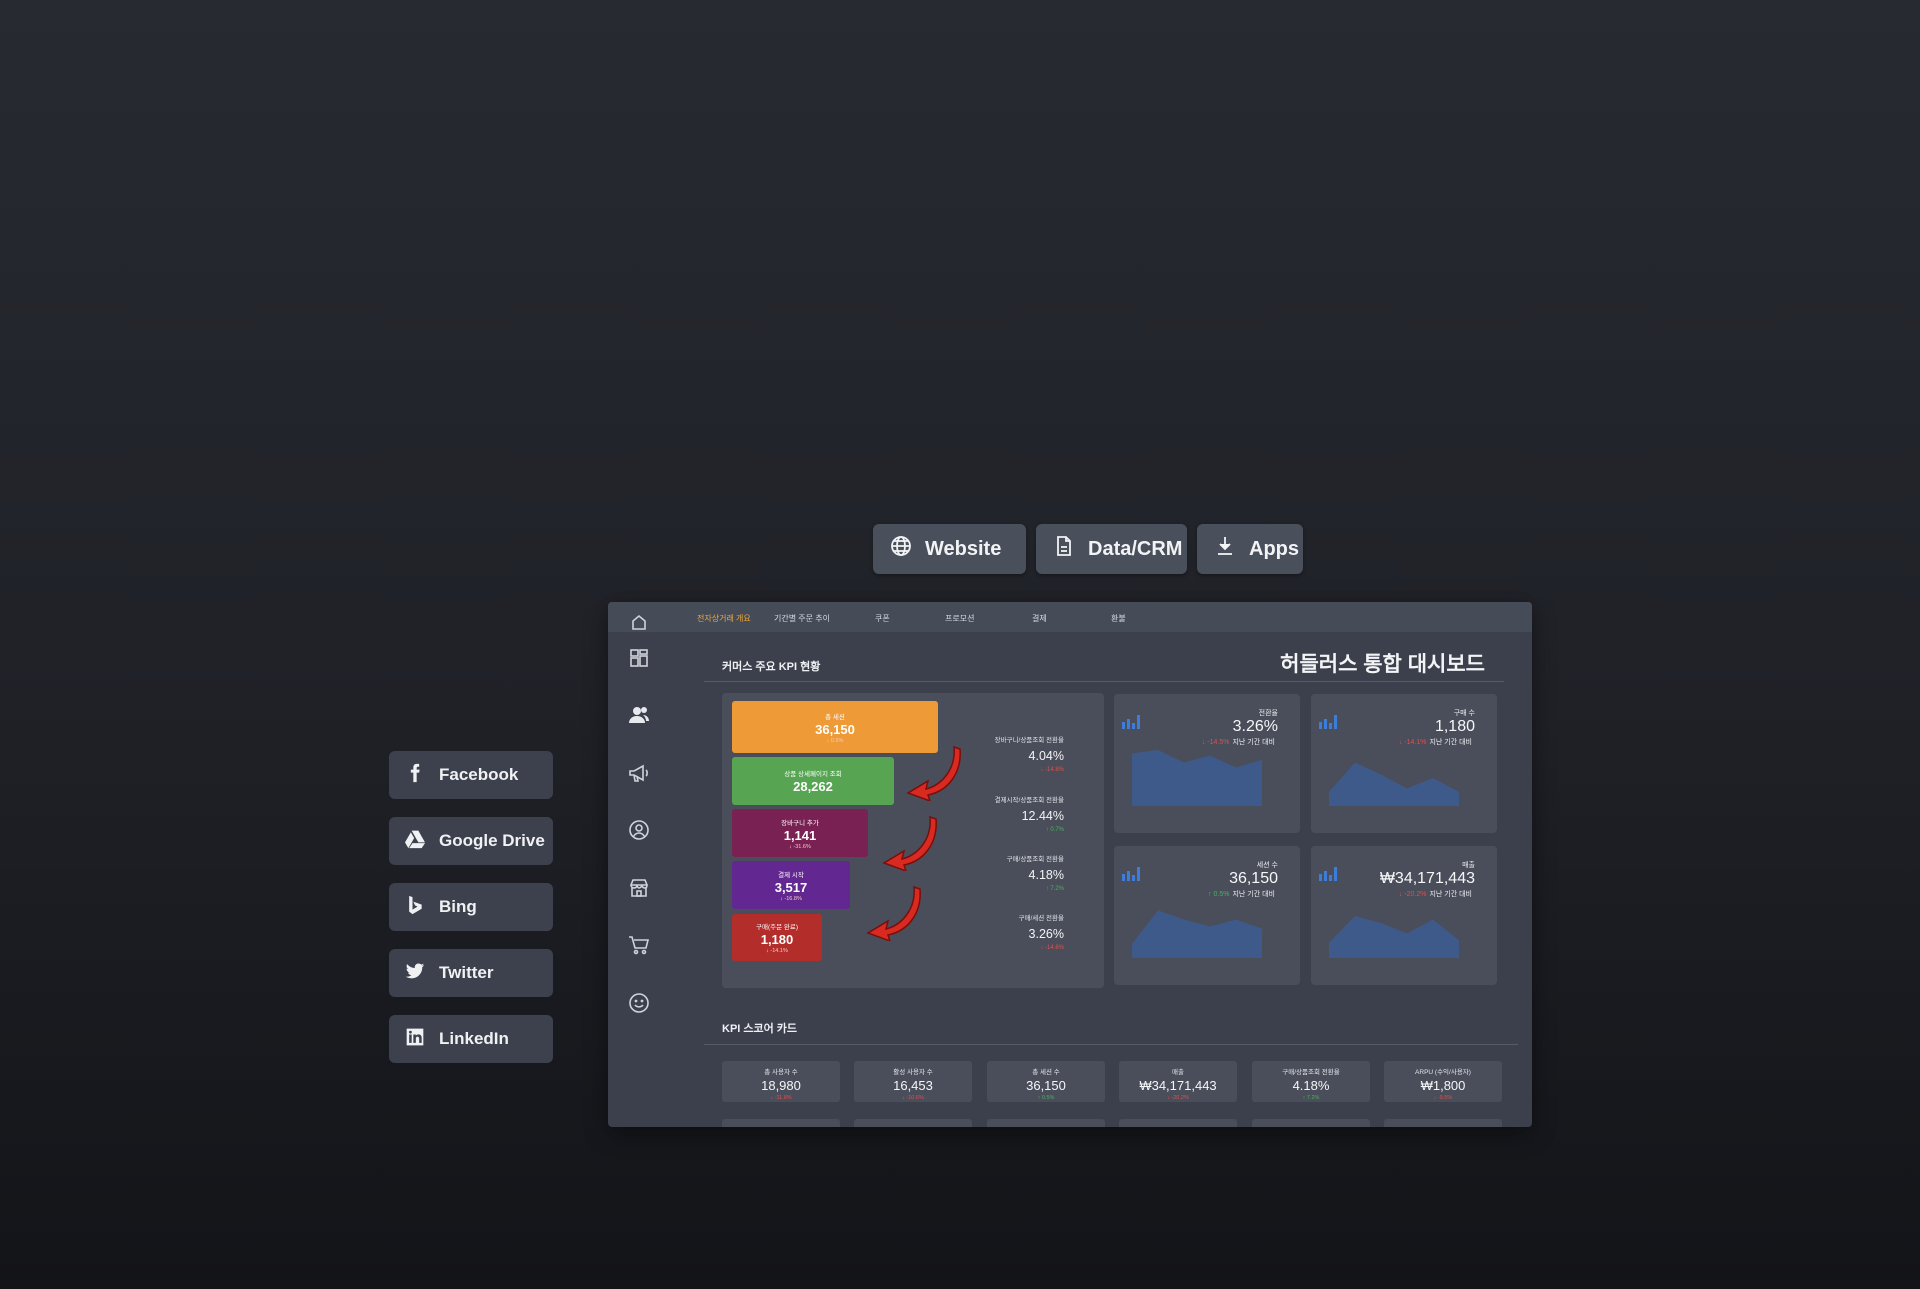 This screenshot has width=1920, height=1289. Describe the element at coordinates (1052, 770) in the screenshot. I see `rate-delta: ↓ -14.8%` at that location.